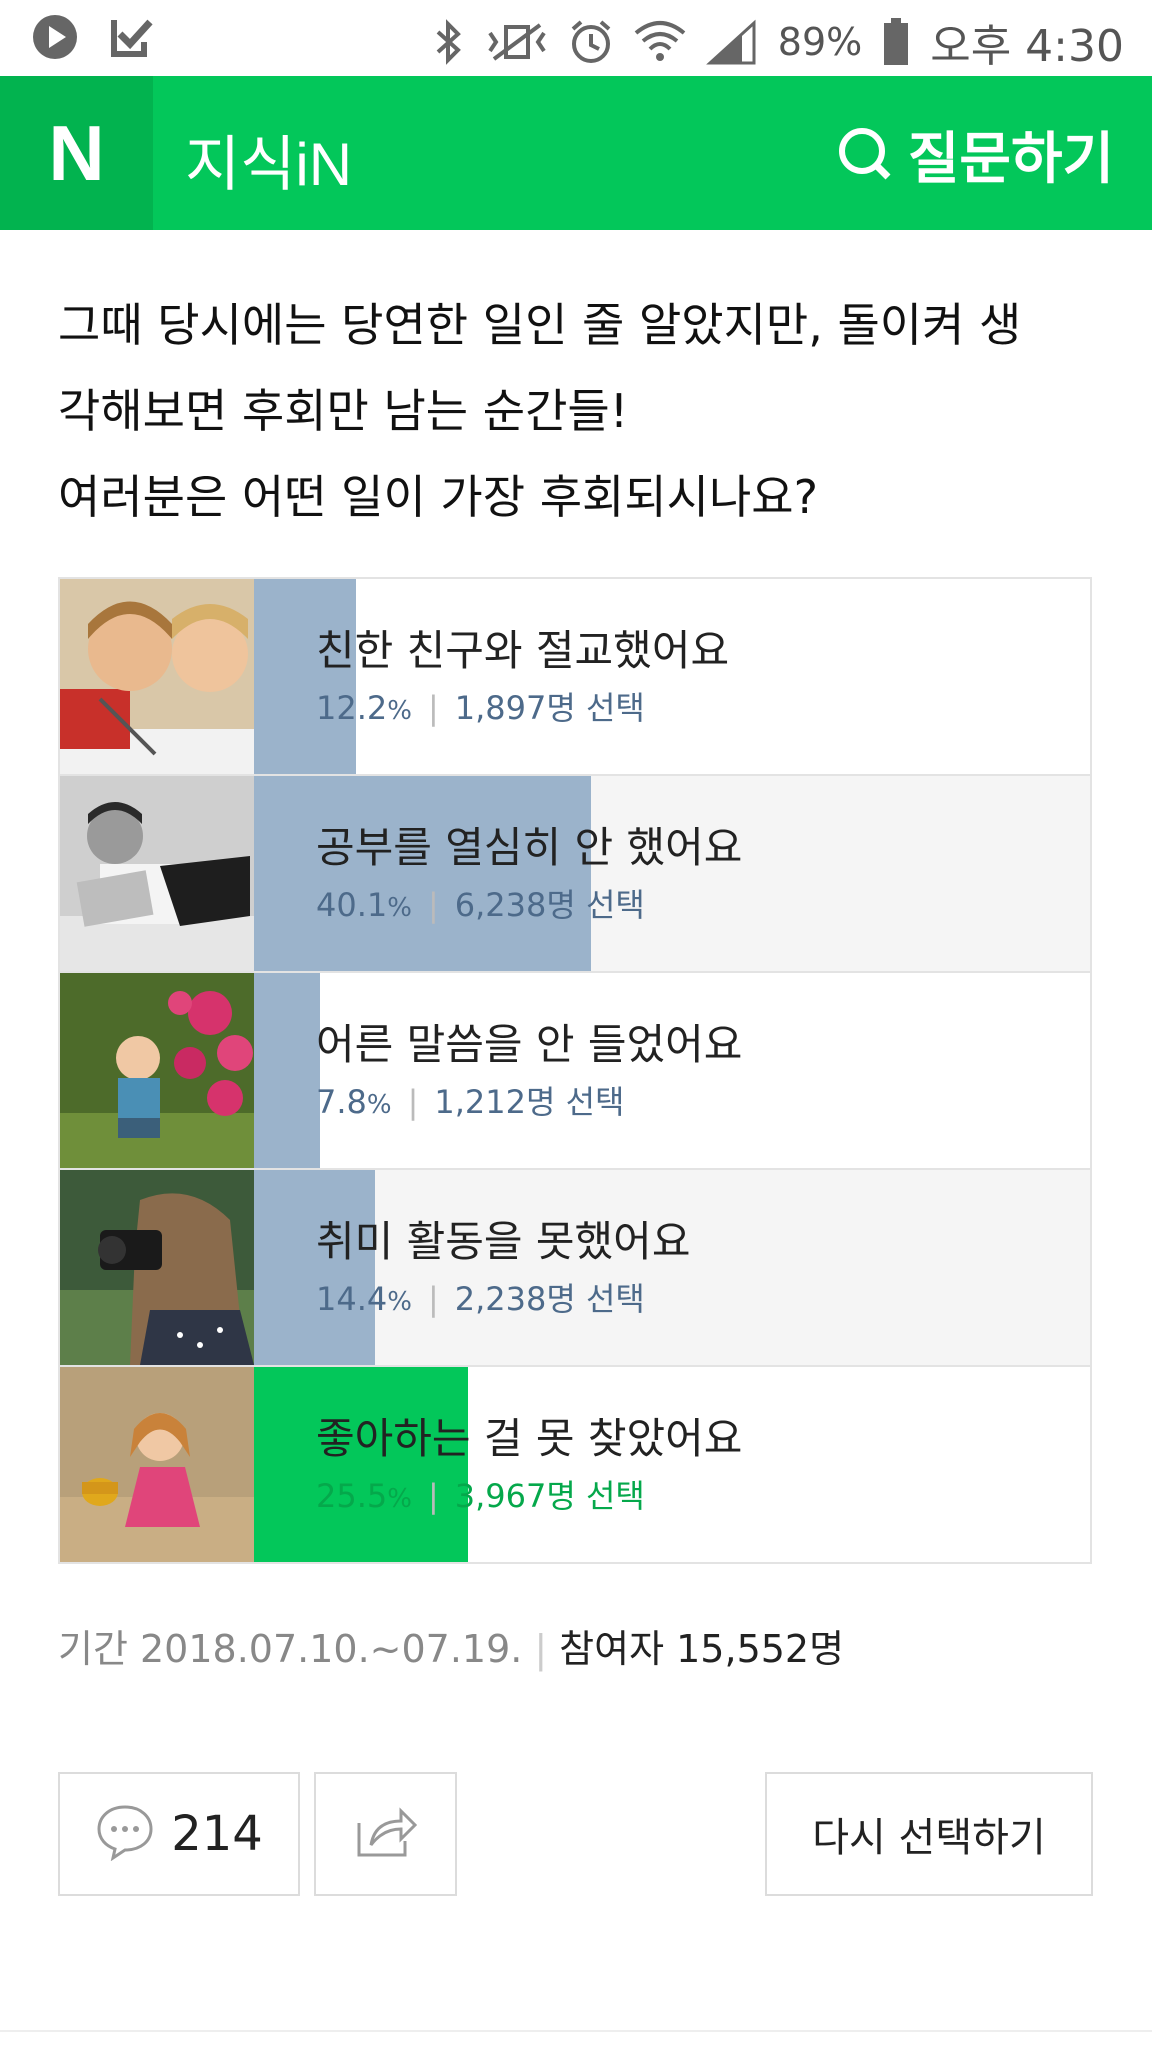 The width and height of the screenshot is (1152, 2048). What do you see at coordinates (529, 1044) in the screenshot?
I see `option-label: 어른 말씀을 안 들었어요` at bounding box center [529, 1044].